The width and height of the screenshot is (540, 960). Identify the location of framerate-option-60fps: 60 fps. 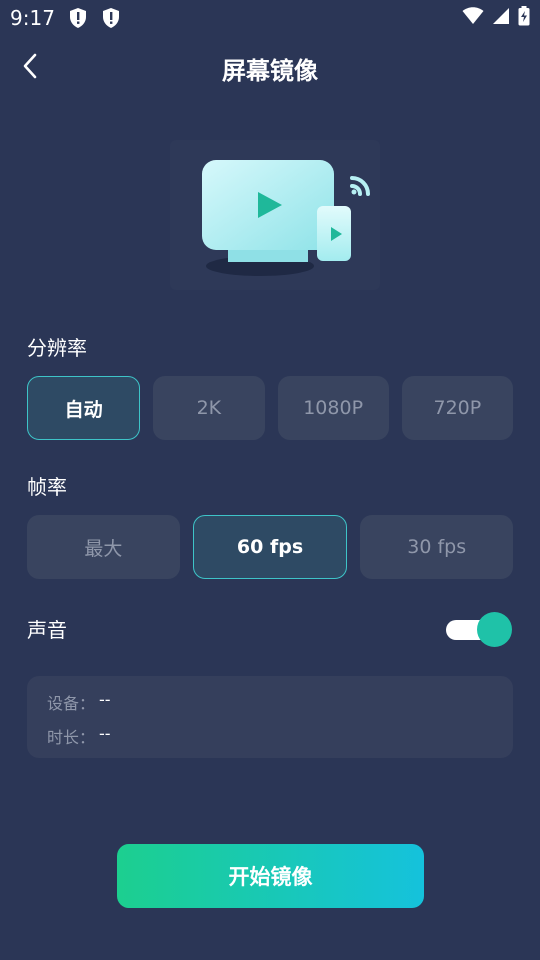
(270, 547).